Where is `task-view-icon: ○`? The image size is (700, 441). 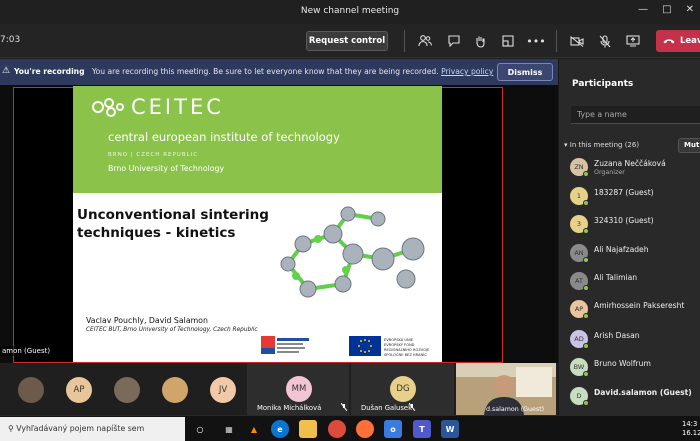 task-view-icon: ○ is located at coordinates (200, 429).